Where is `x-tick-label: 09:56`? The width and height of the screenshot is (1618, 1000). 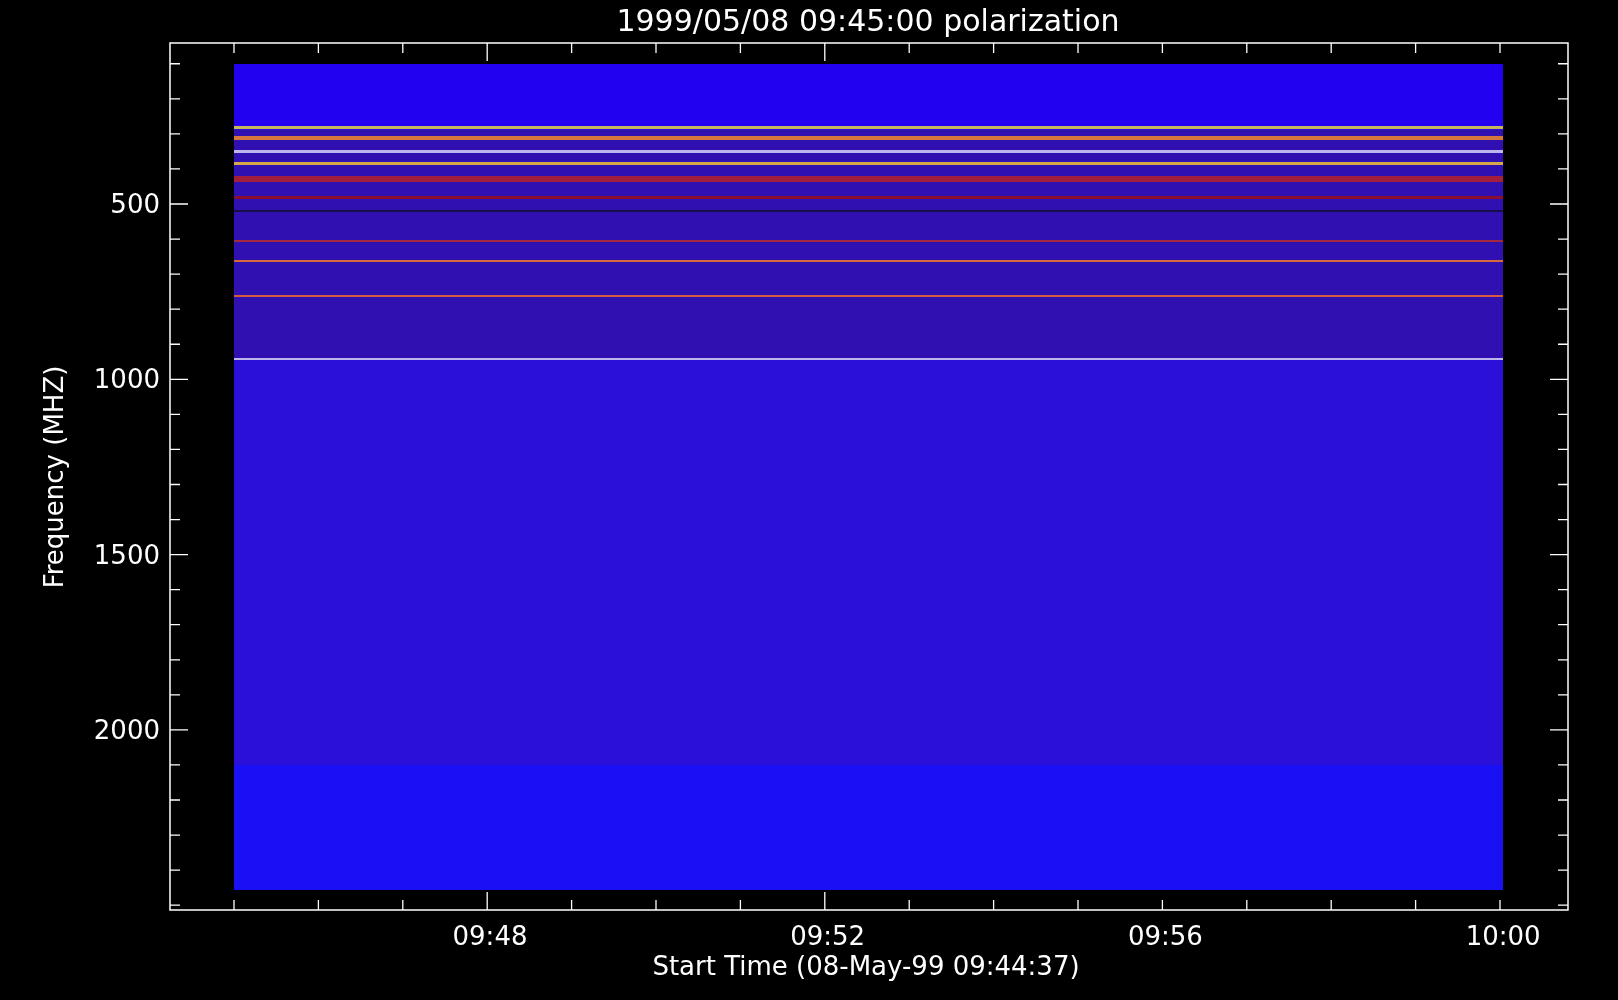
x-tick-label: 09:56 is located at coordinates (1165, 936).